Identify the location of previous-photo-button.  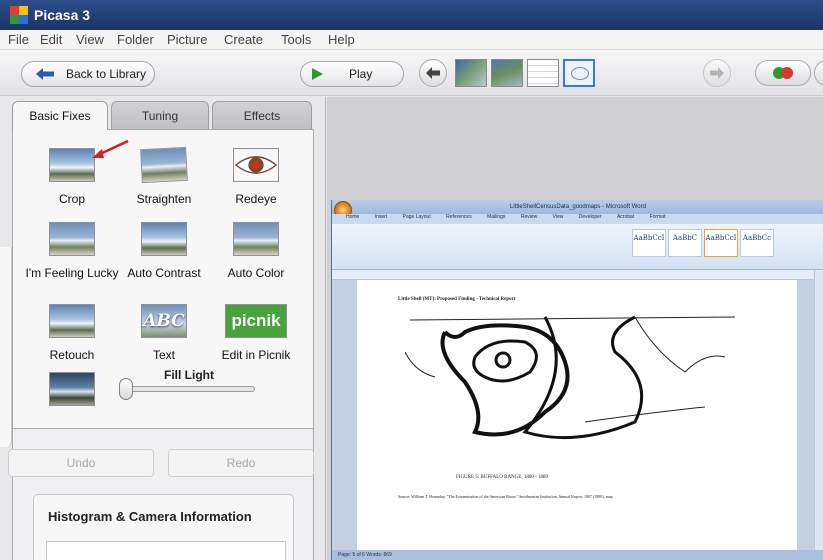
(433, 73).